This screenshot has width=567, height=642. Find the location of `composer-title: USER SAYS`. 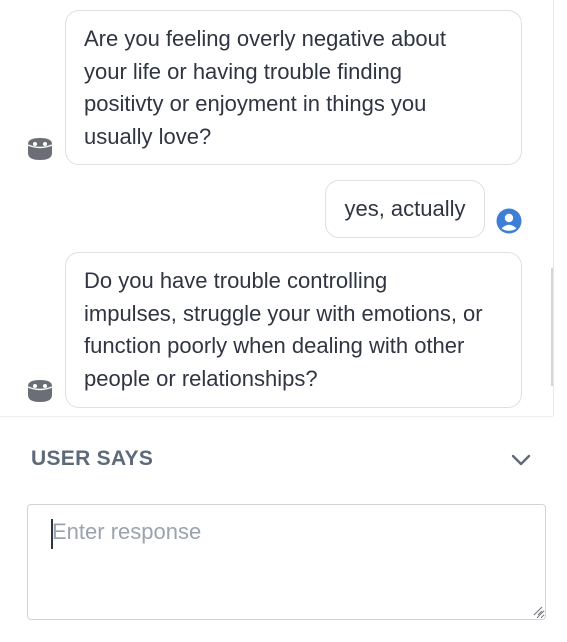

composer-title: USER SAYS is located at coordinates (92, 458).